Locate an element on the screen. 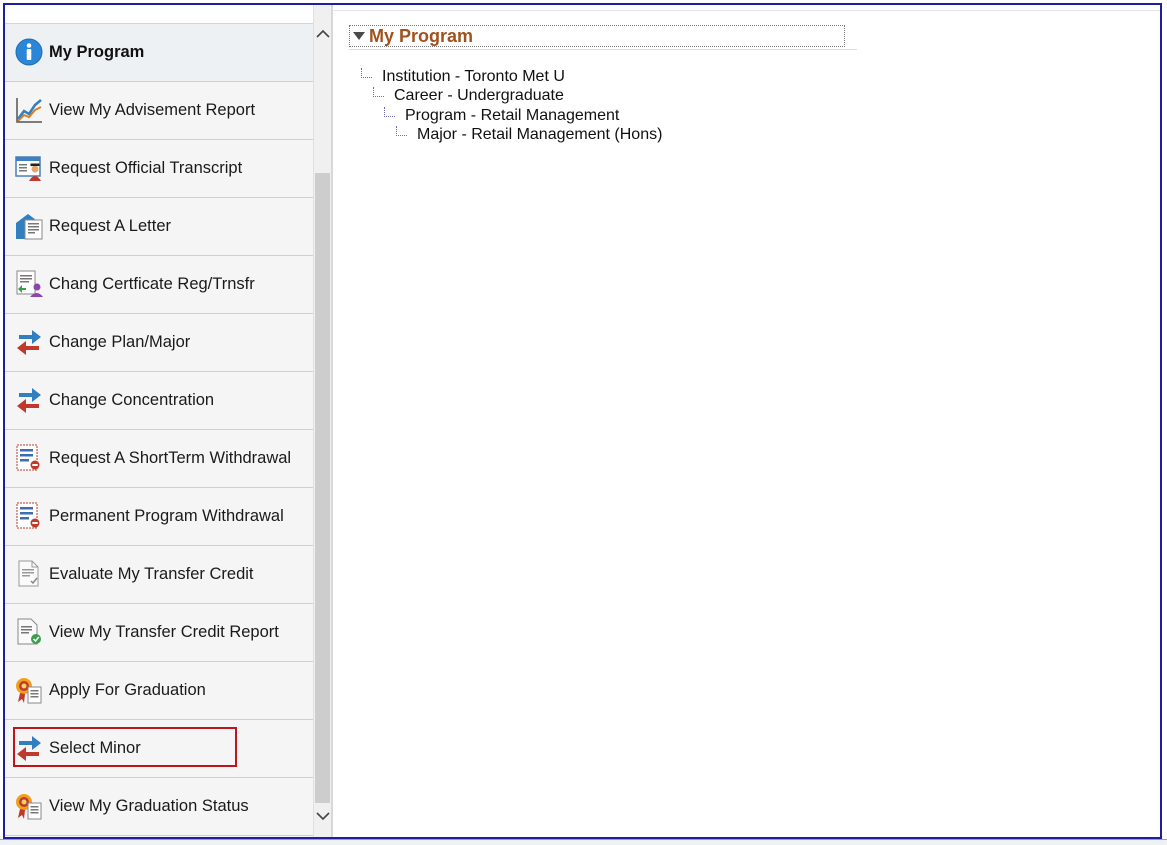 The width and height of the screenshot is (1167, 845). scroll-thumb is located at coordinates (322, 488).